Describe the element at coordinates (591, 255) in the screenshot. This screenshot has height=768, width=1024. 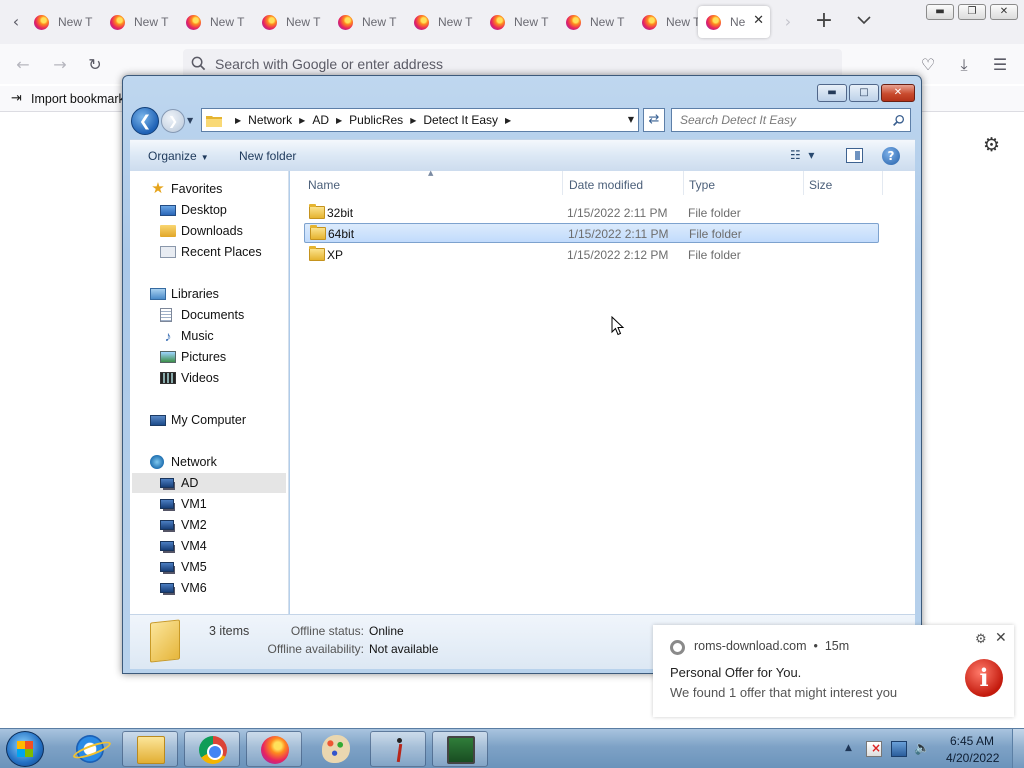
I see `file-row: XP 1/15/2022 2:12 PM File folder` at that location.